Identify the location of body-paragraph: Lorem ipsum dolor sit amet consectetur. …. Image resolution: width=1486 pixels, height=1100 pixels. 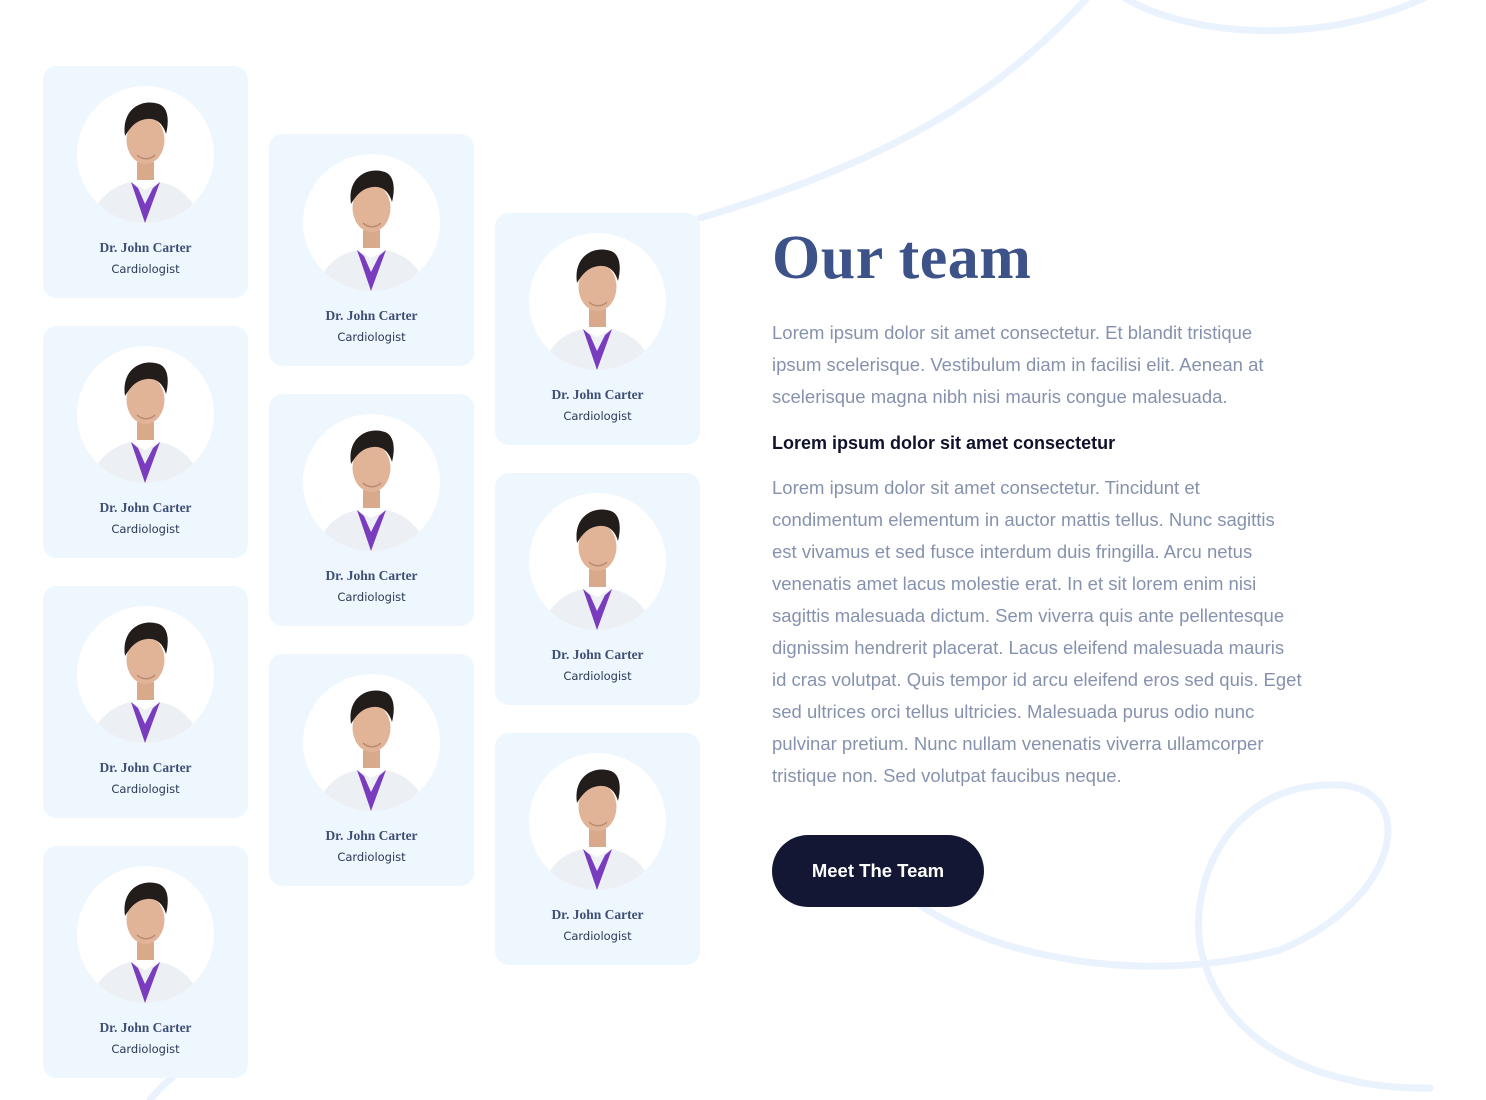
(1037, 631).